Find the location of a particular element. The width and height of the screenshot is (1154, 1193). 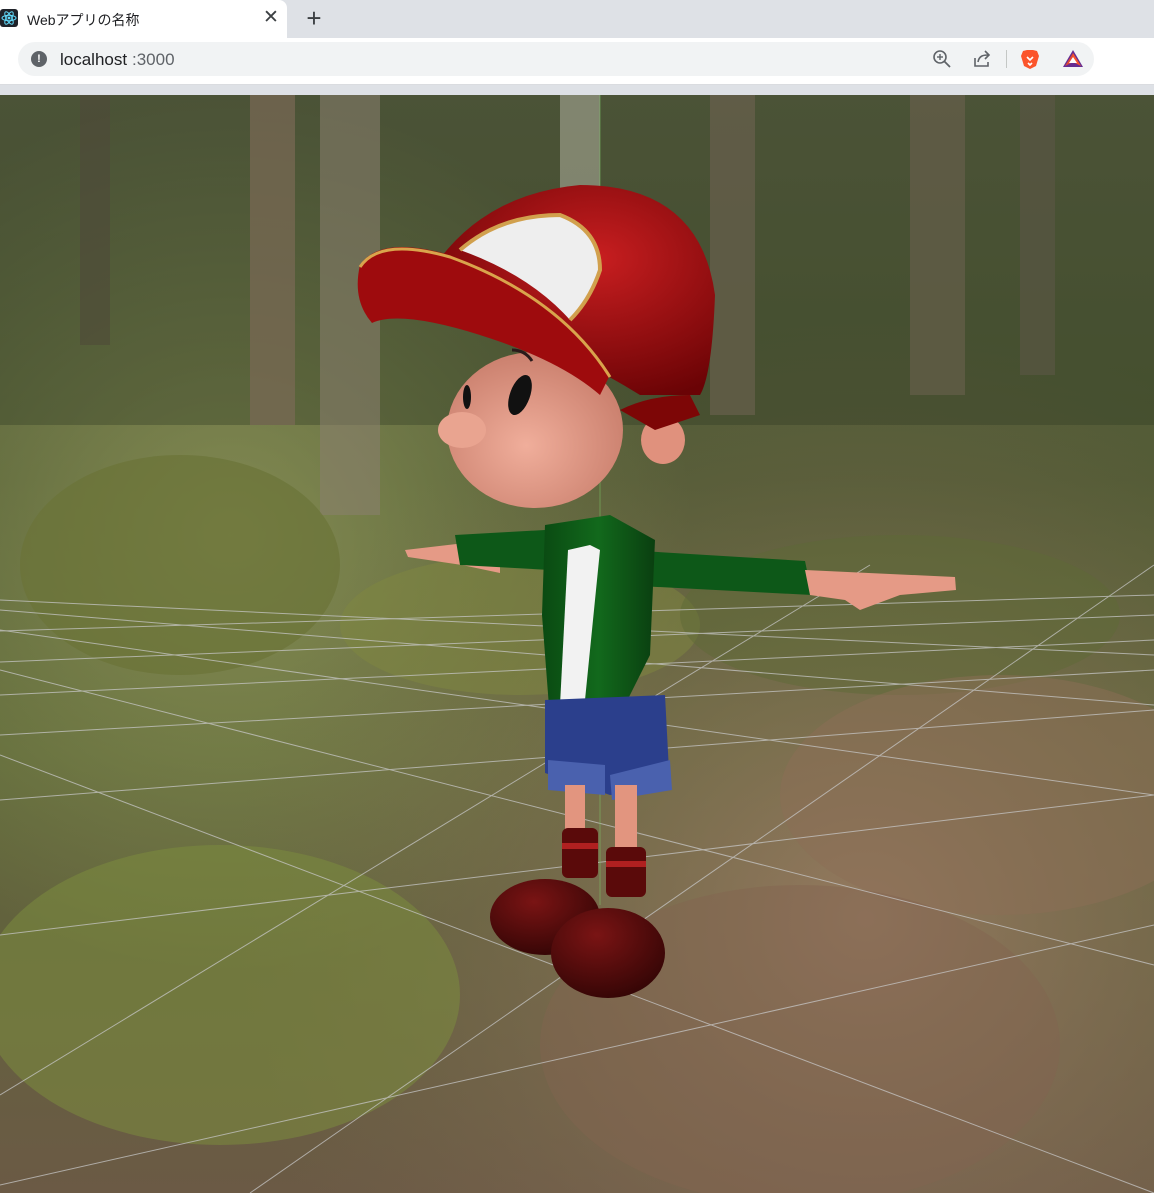

info-icon: ! is located at coordinates (39, 59).